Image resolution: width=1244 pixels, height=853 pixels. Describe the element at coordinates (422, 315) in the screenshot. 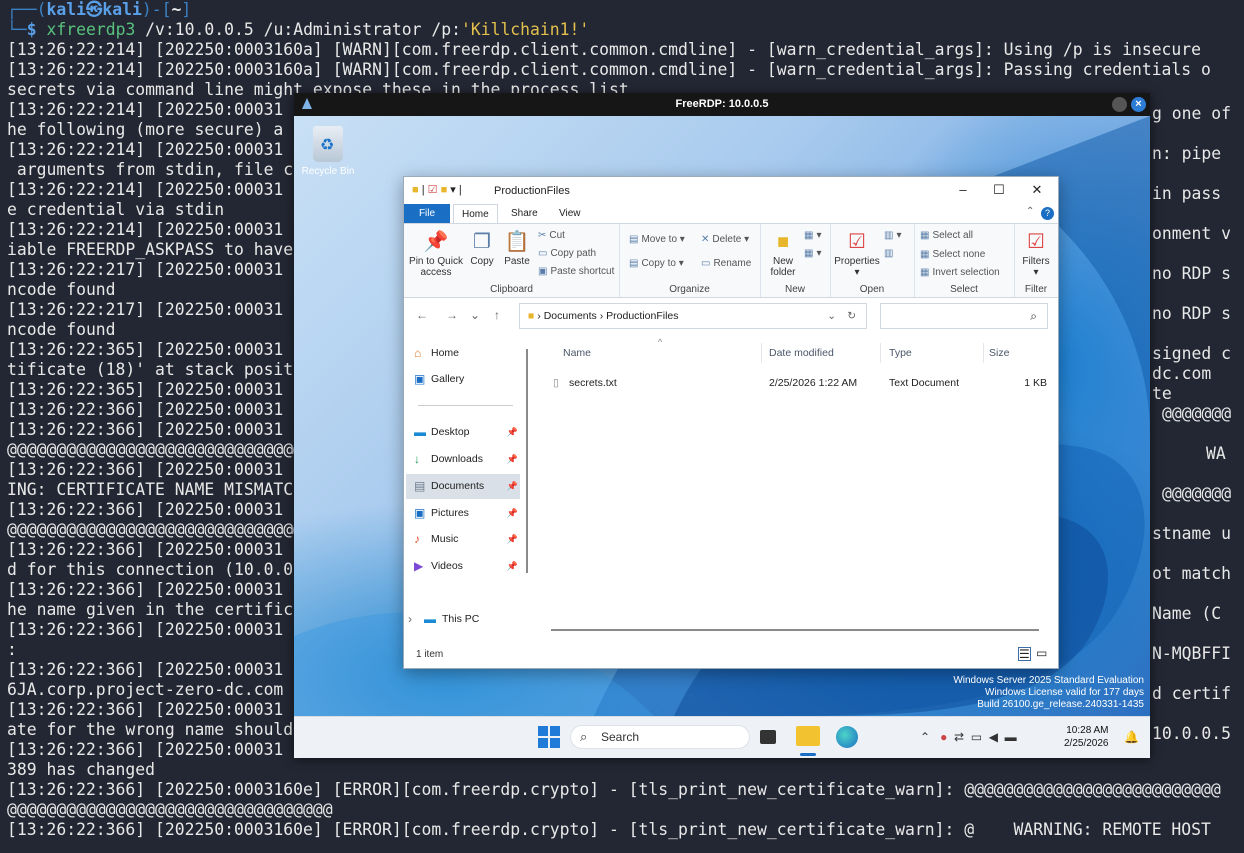

I see `back-arrow-icon: ←` at that location.